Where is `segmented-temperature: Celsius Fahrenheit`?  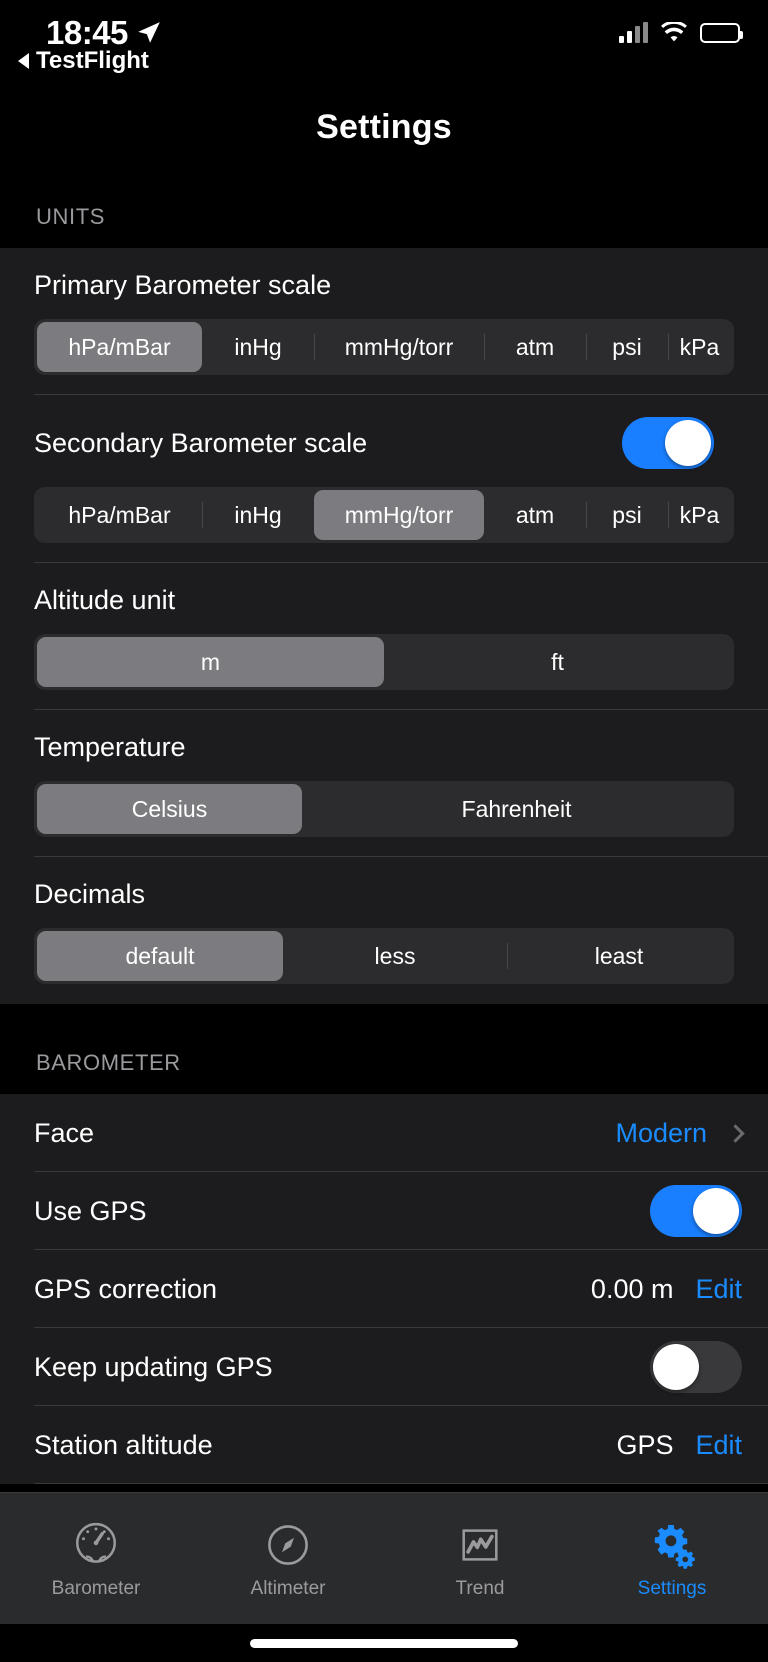 segmented-temperature: Celsius Fahrenheit is located at coordinates (384, 809).